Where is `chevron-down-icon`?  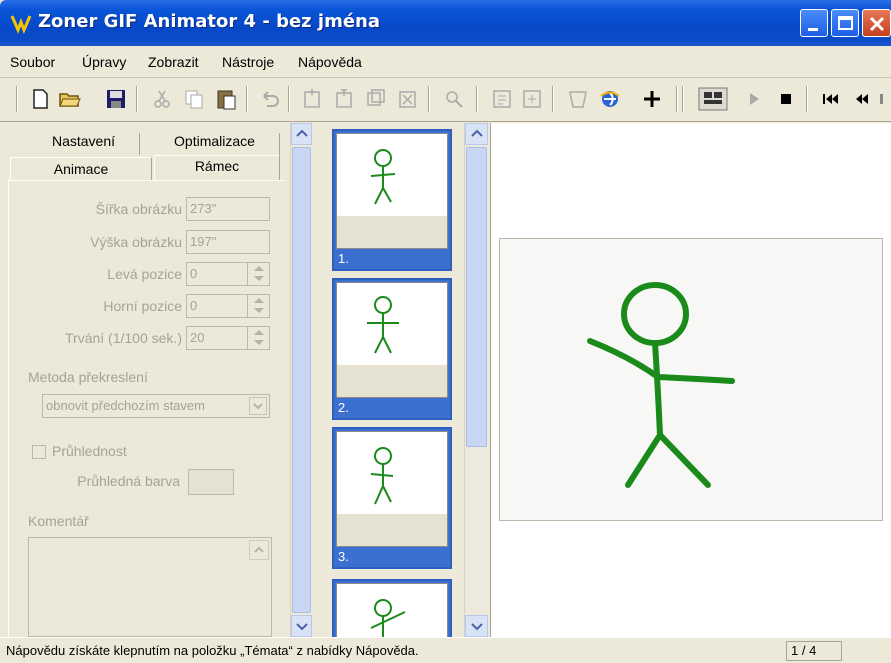 chevron-down-icon is located at coordinates (258, 406).